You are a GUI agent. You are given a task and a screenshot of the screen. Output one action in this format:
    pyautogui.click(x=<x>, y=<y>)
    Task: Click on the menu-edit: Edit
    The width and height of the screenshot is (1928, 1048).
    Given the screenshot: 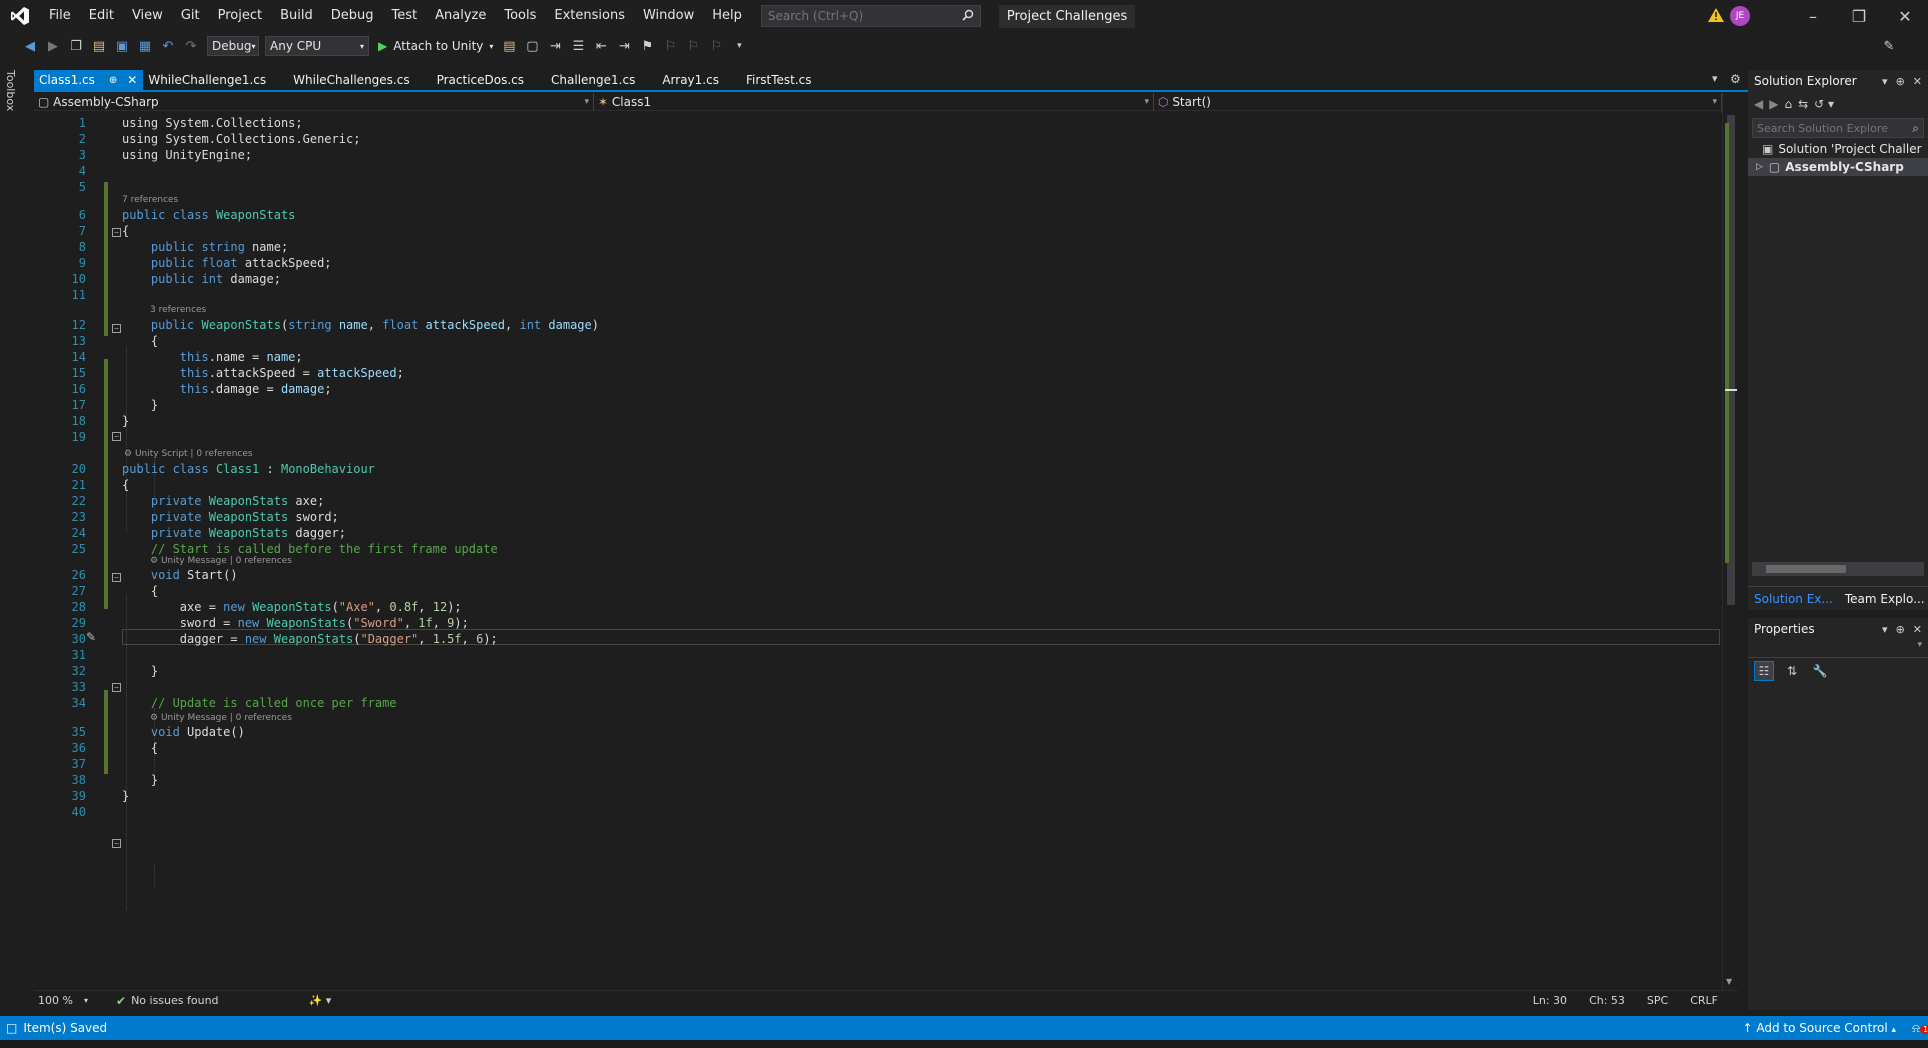 What is the action you would take?
    pyautogui.click(x=101, y=16)
    